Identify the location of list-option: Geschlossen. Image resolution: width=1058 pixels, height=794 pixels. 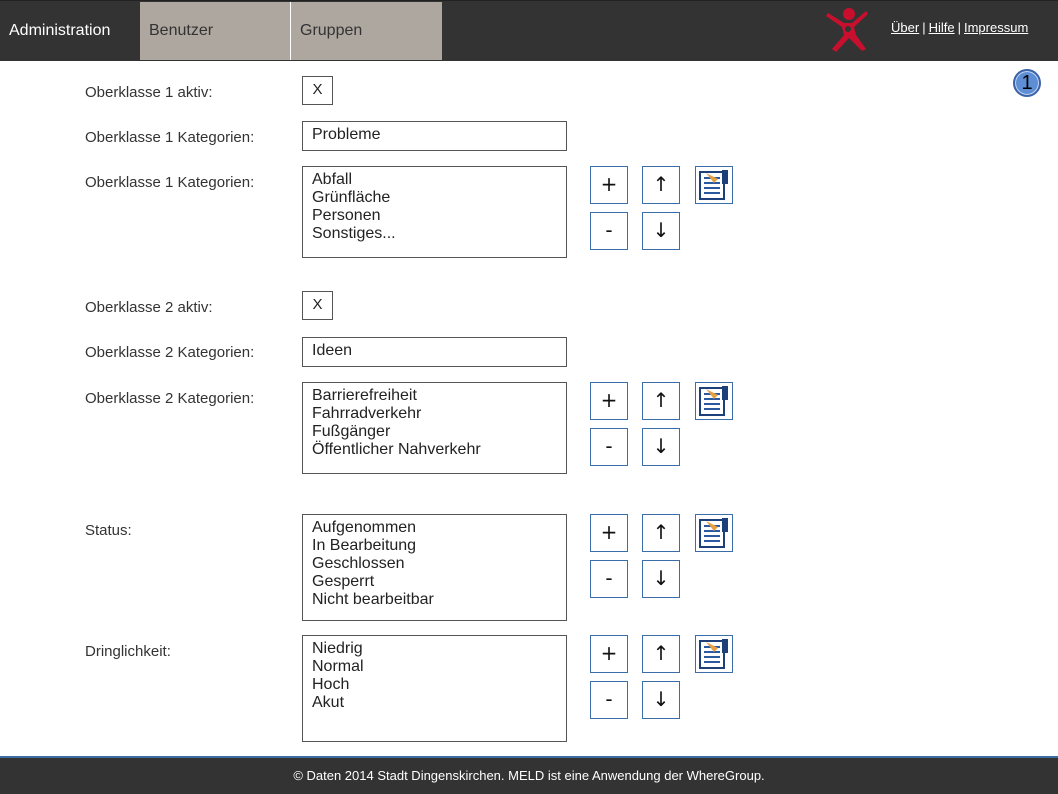
(434, 564).